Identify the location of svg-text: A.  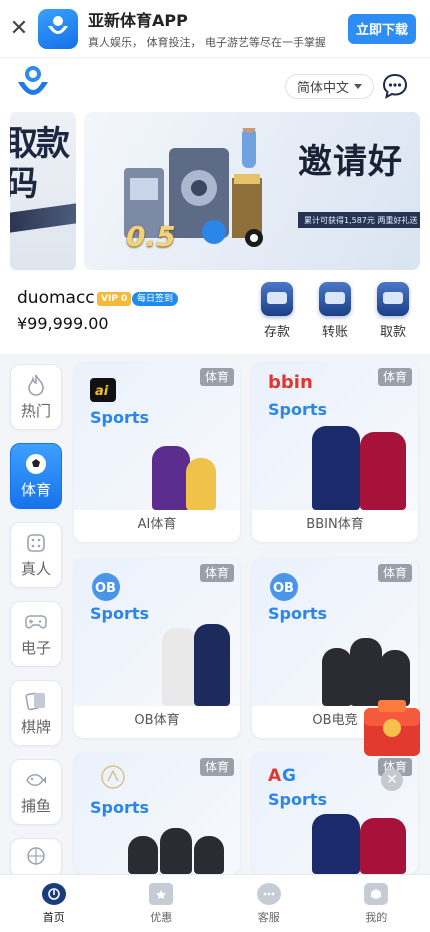
(275, 776).